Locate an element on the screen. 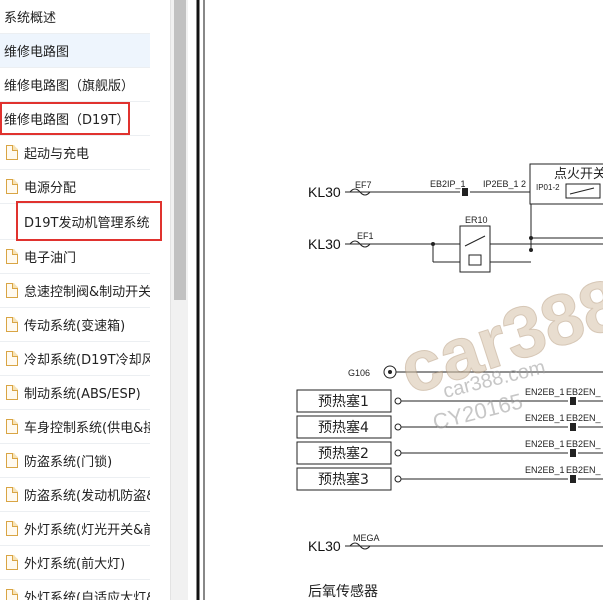  watermark: car388.c car388.com CY20165 is located at coordinates (496, 340).